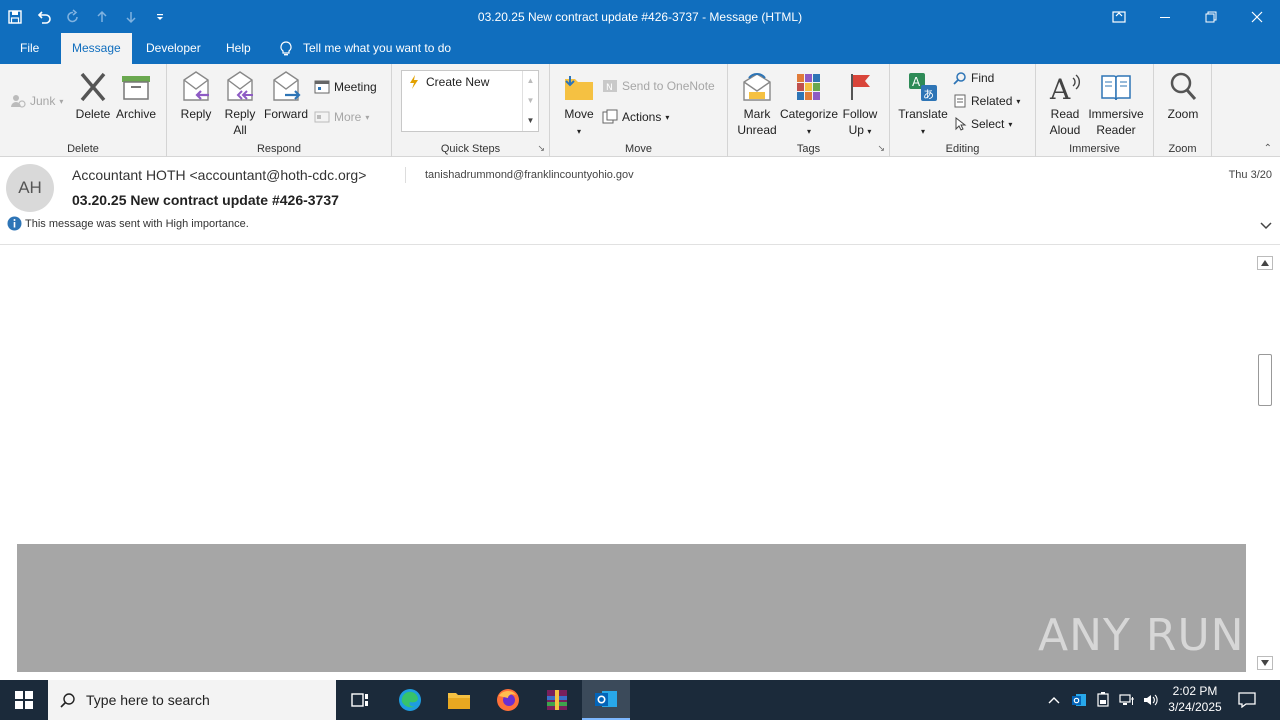 The image size is (1280, 720). Describe the element at coordinates (192, 700) in the screenshot. I see `taskbar-search-box: Type here to search` at that location.